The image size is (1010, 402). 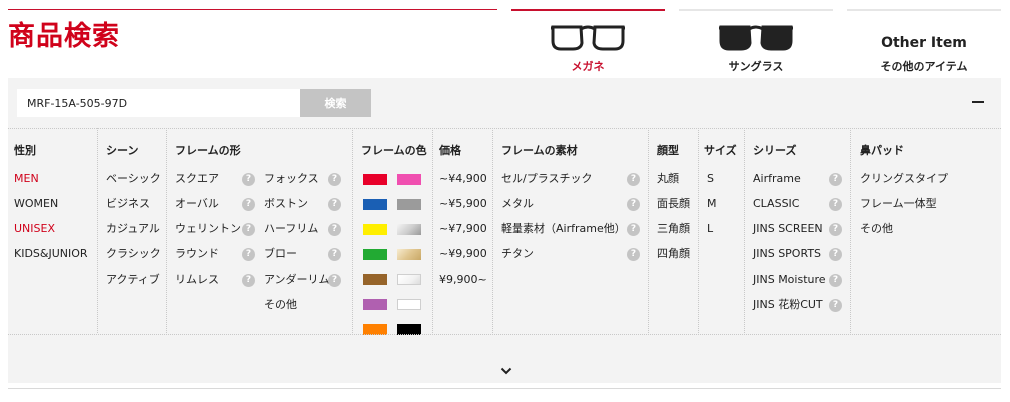 What do you see at coordinates (517, 254) in the screenshot?
I see `filter-material-item: チタン` at bounding box center [517, 254].